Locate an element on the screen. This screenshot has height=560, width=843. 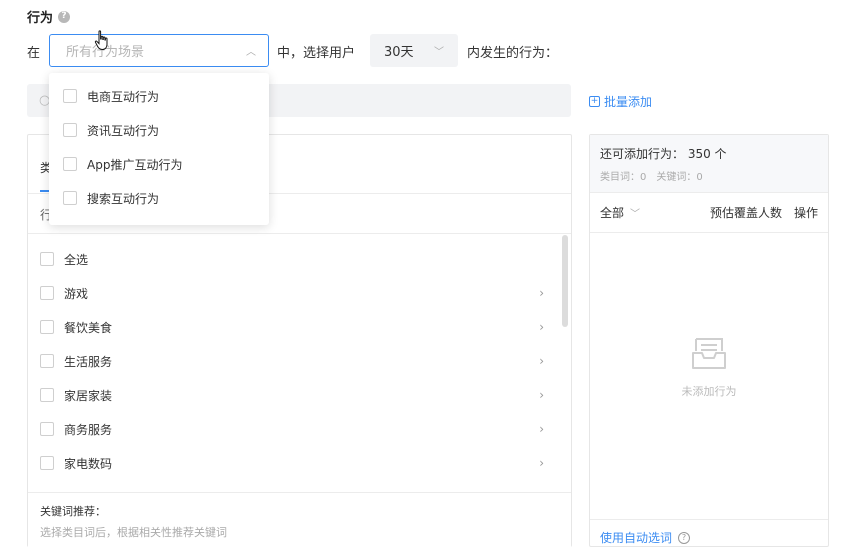
filter-all-label: 全部 is located at coordinates (612, 213).